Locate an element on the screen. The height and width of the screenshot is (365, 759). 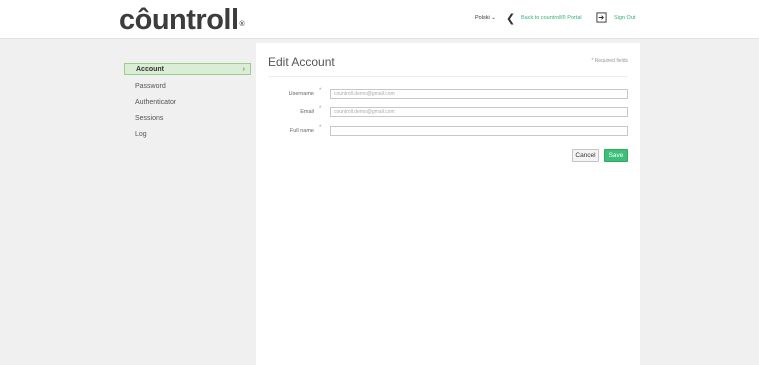
full-name-field is located at coordinates (479, 131).